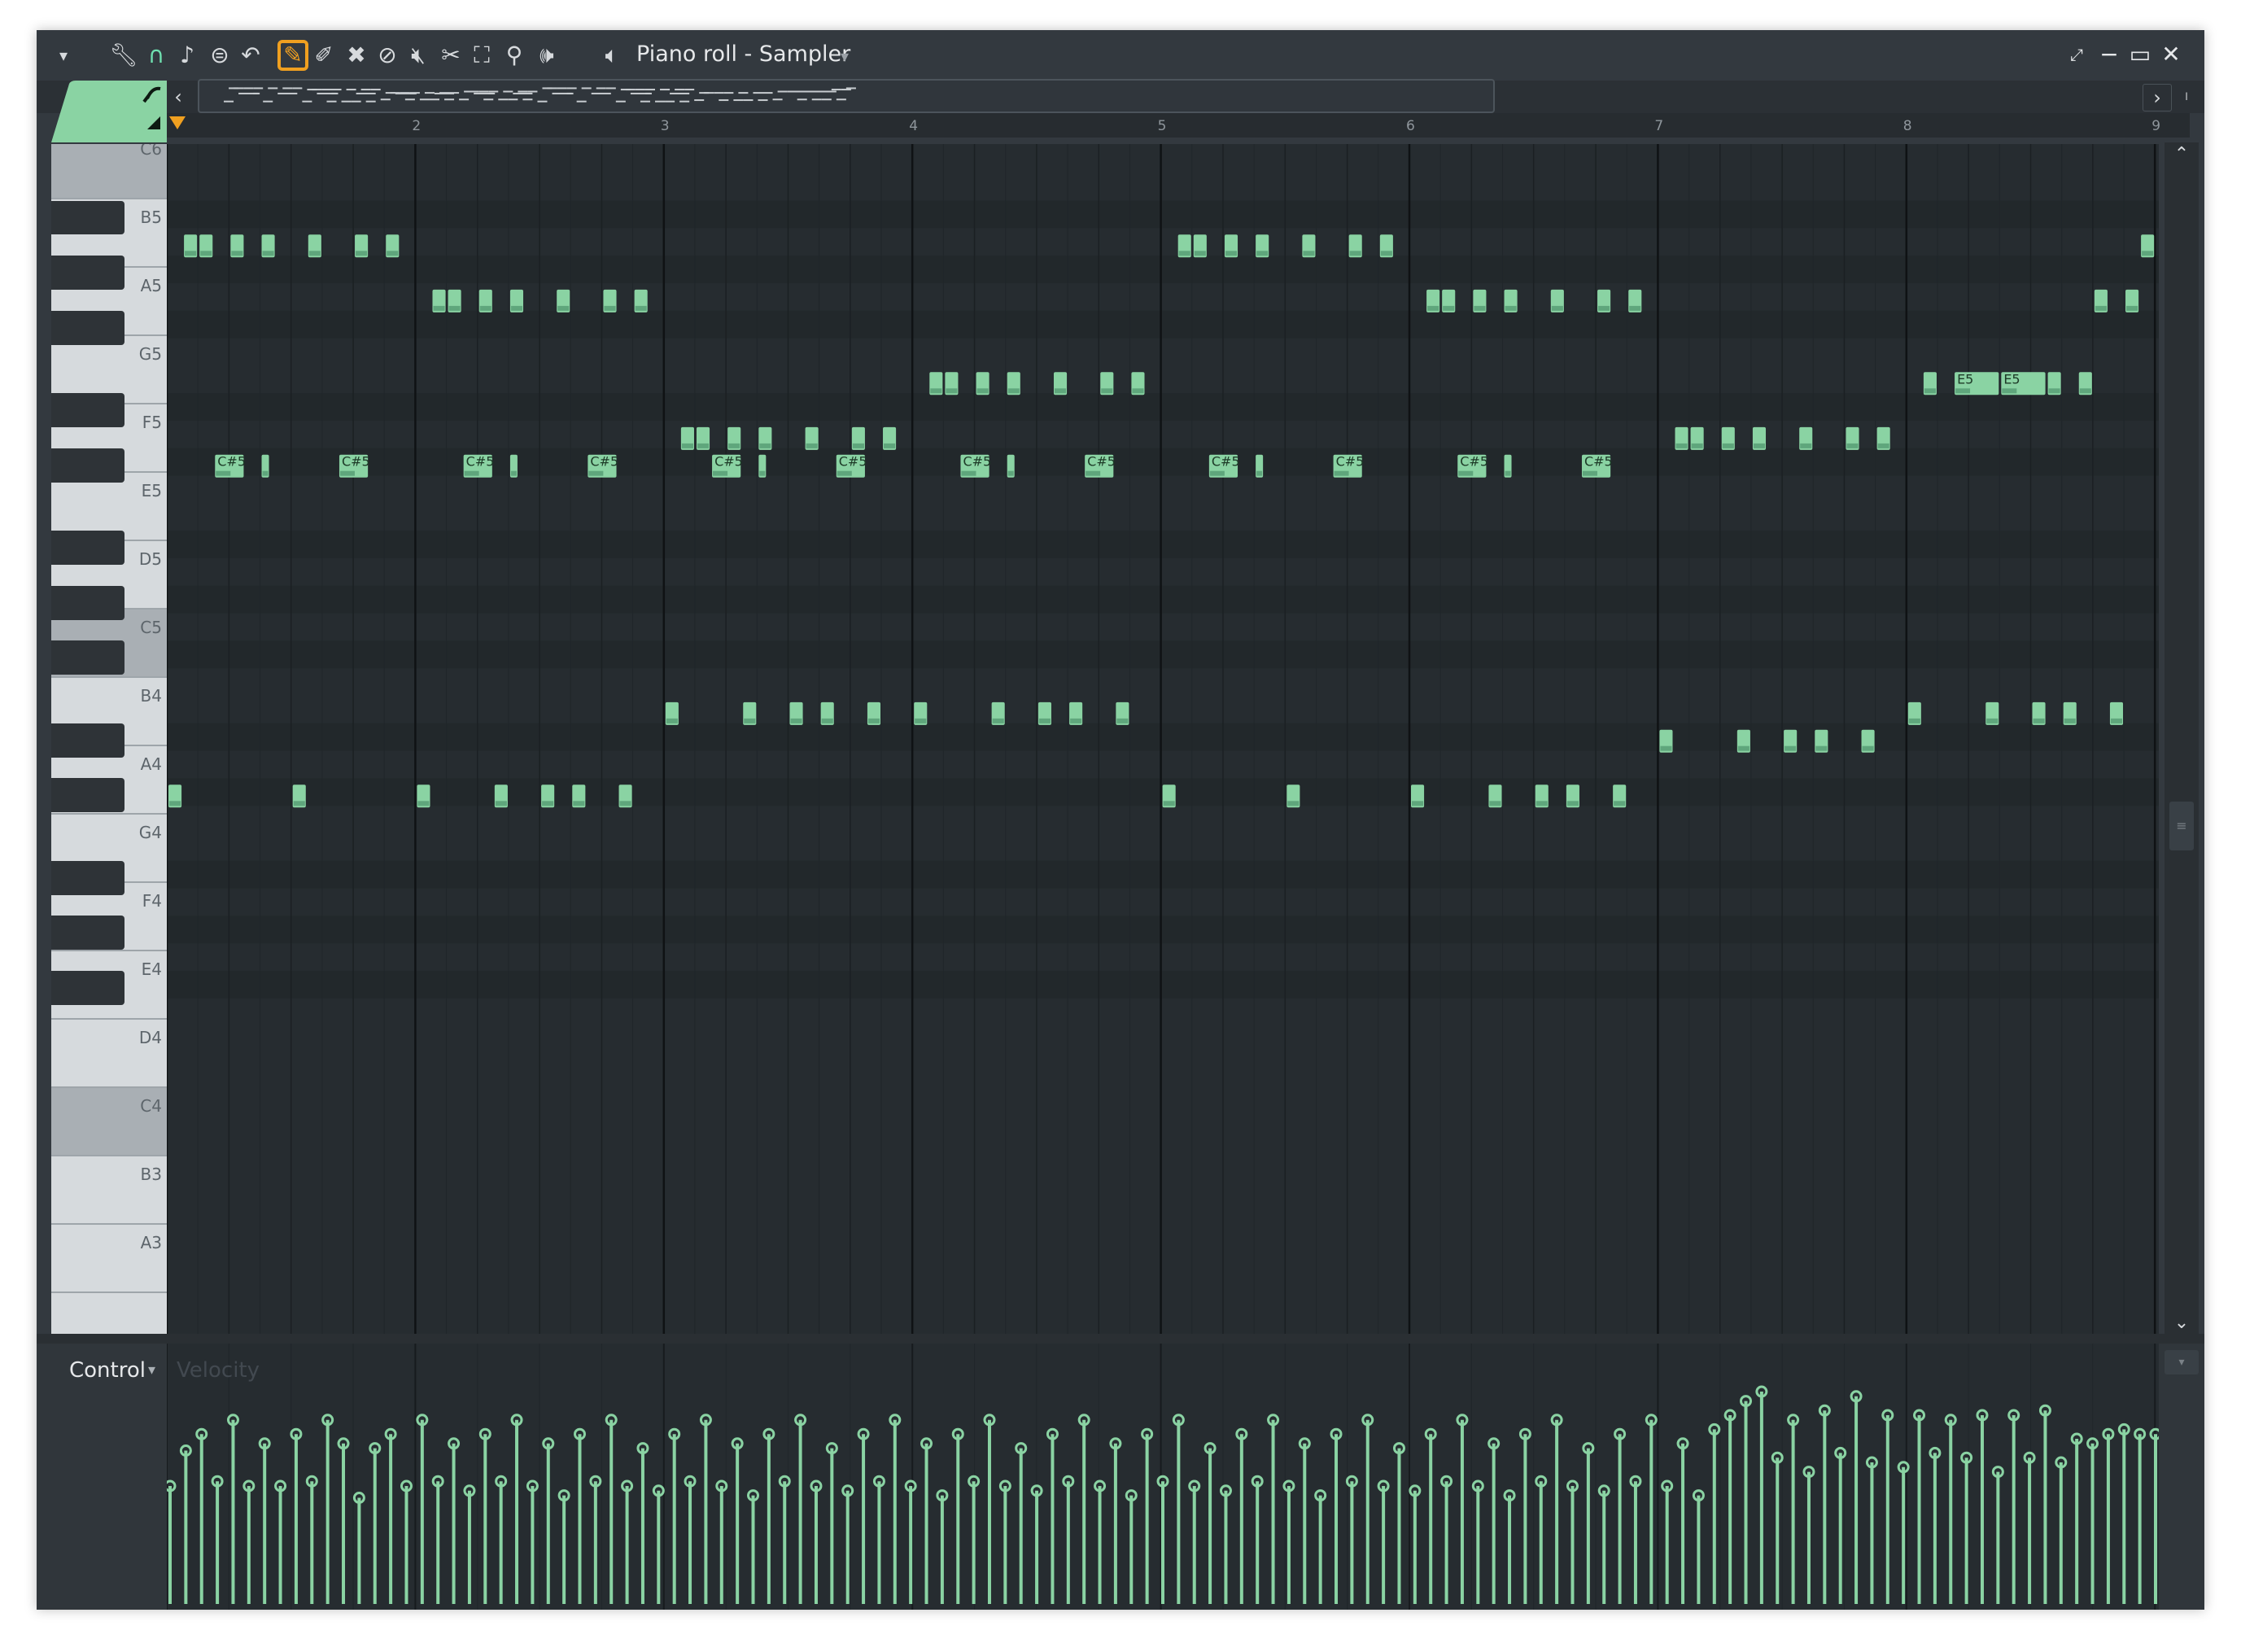 This screenshot has width=2241, height=1652. What do you see at coordinates (356, 55) in the screenshot?
I see `delete-icon: ✖` at bounding box center [356, 55].